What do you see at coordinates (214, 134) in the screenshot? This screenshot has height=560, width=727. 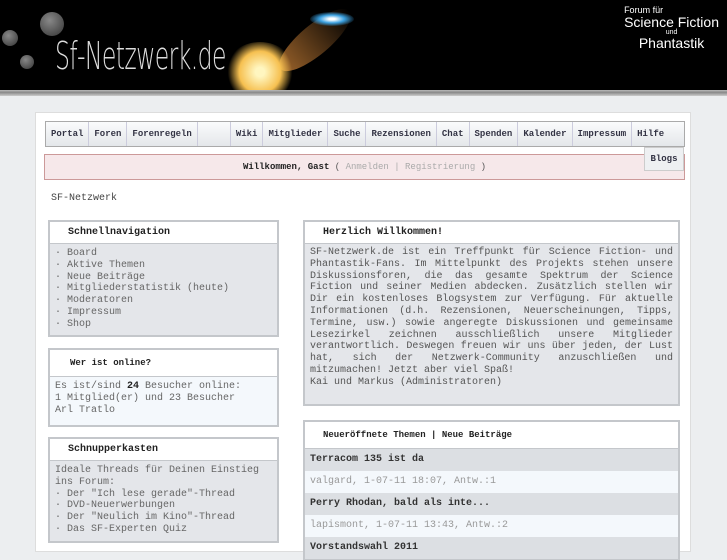 I see `nav-spacer` at bounding box center [214, 134].